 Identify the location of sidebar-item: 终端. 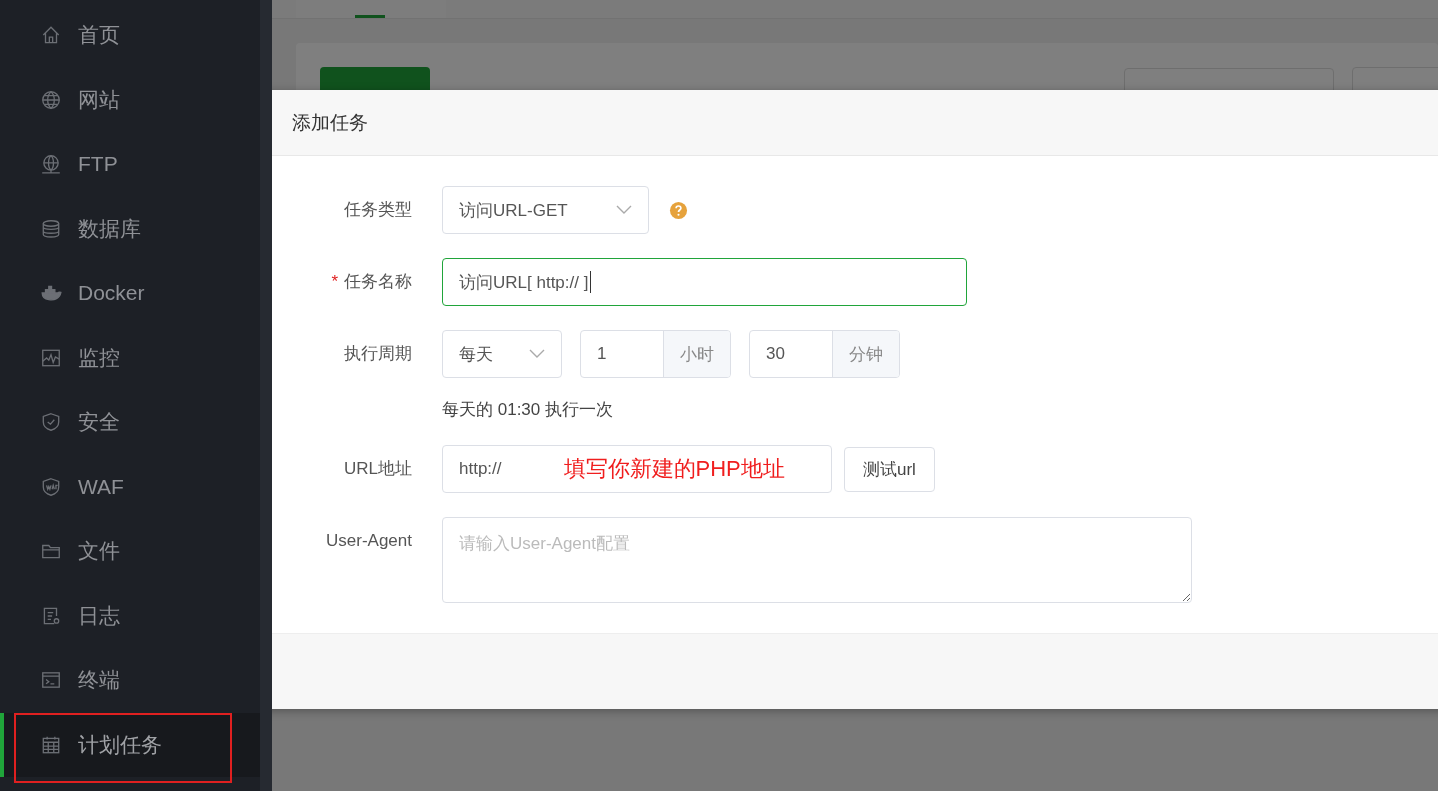
(130, 680).